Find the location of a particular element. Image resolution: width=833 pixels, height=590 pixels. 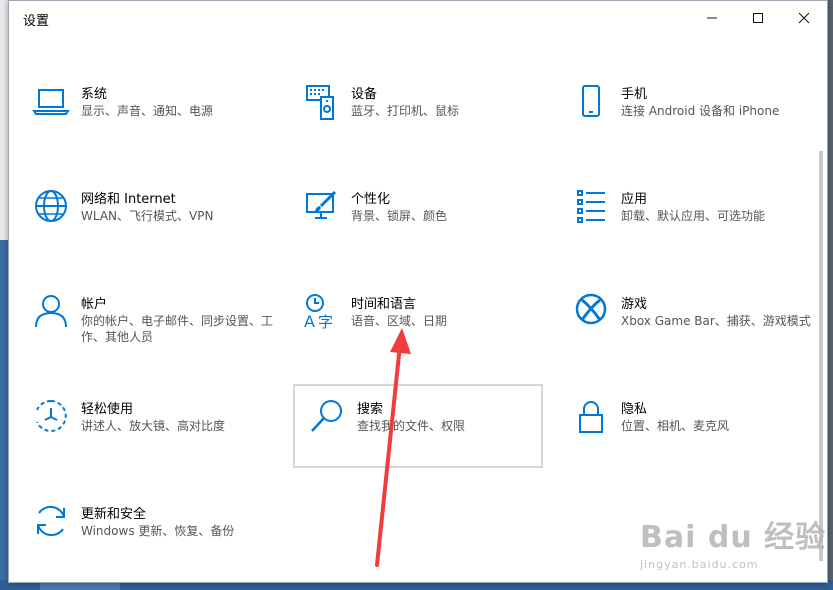

baidu-watermark: Bai du 经验 jingyan.baidu.com is located at coordinates (733, 541).